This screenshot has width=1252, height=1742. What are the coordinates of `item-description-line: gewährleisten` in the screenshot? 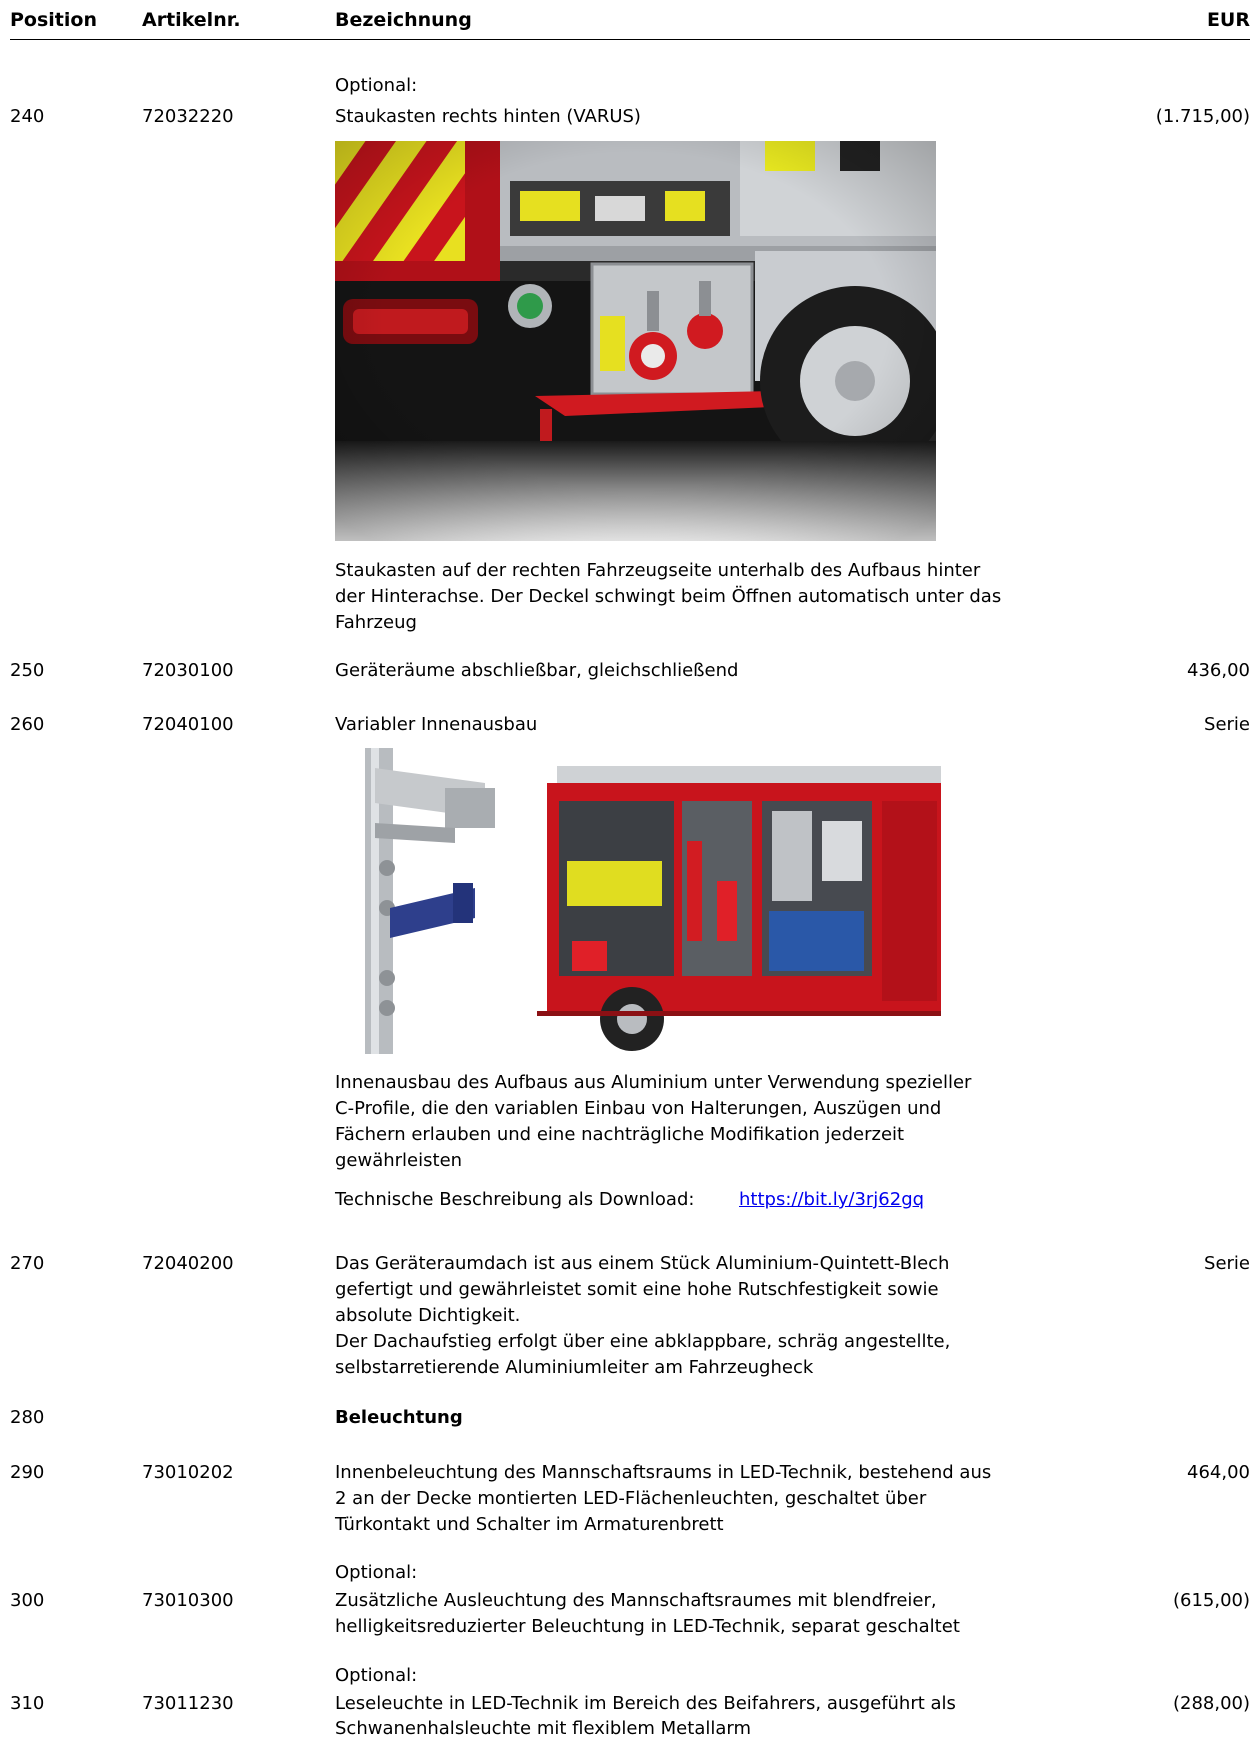 It's located at (399, 1160).